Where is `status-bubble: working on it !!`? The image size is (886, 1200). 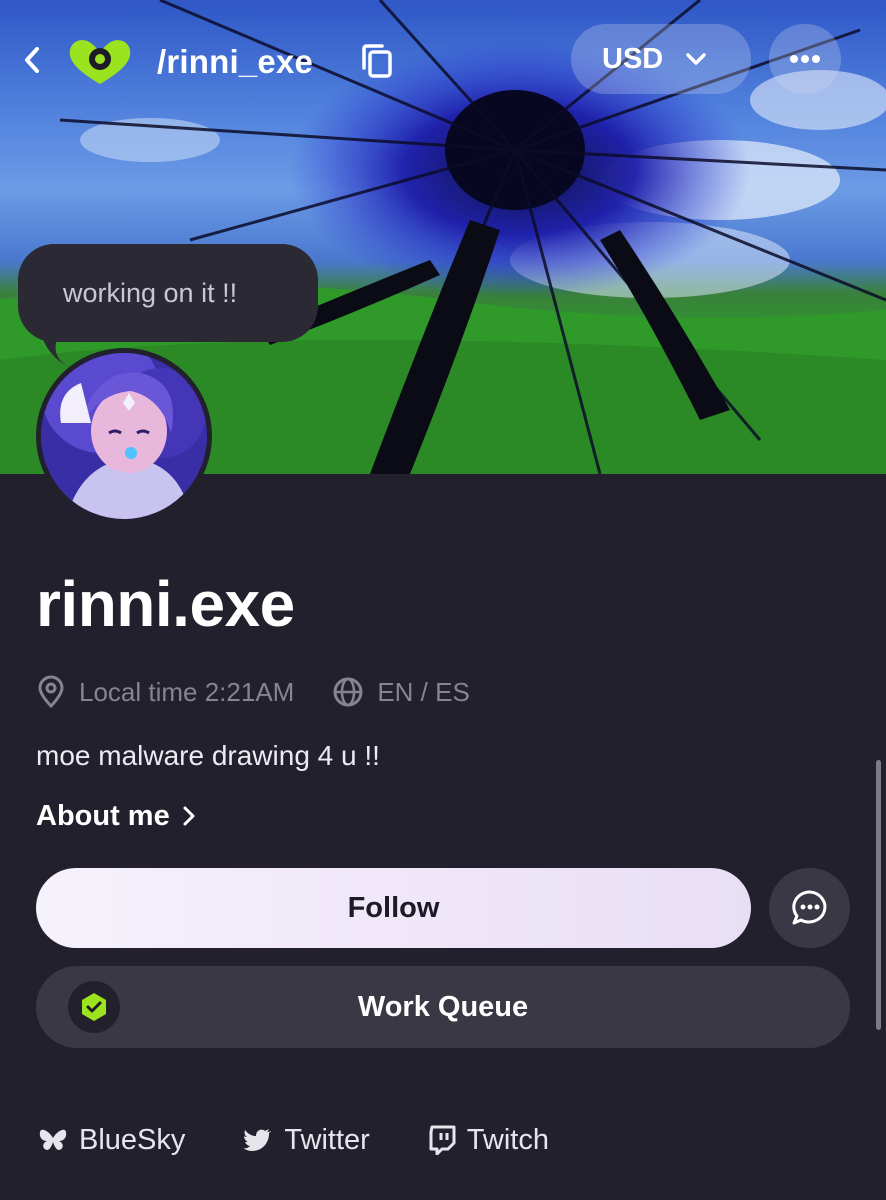
status-bubble: working on it !! is located at coordinates (168, 293).